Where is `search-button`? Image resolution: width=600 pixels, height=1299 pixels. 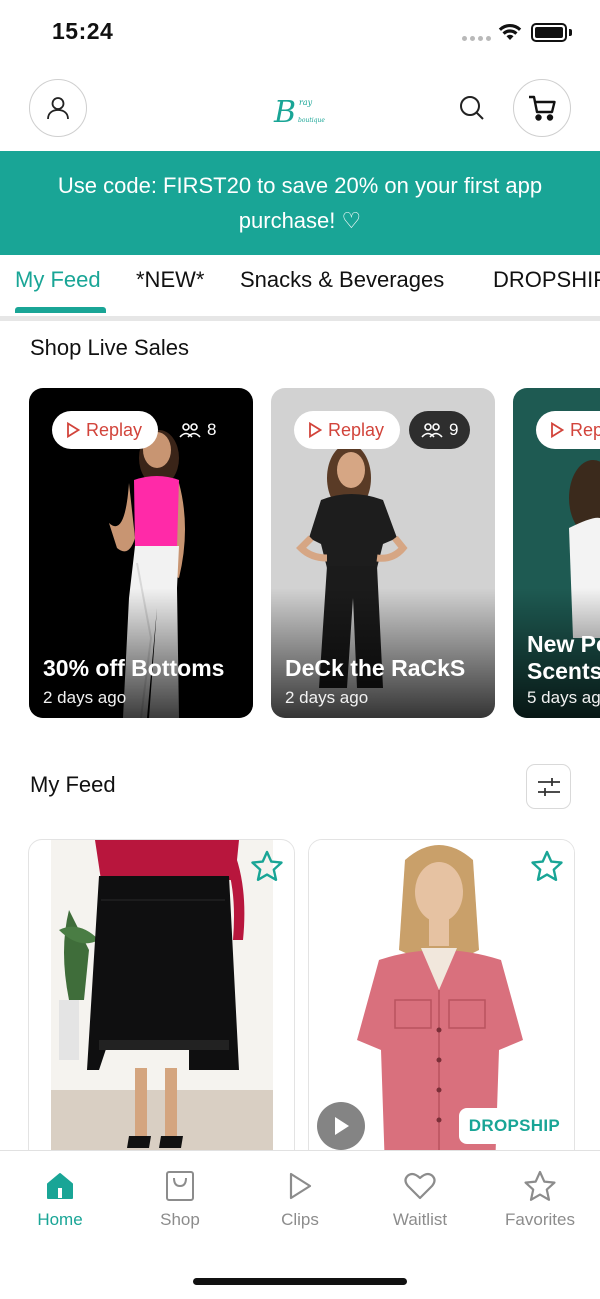
search-button is located at coordinates (472, 108).